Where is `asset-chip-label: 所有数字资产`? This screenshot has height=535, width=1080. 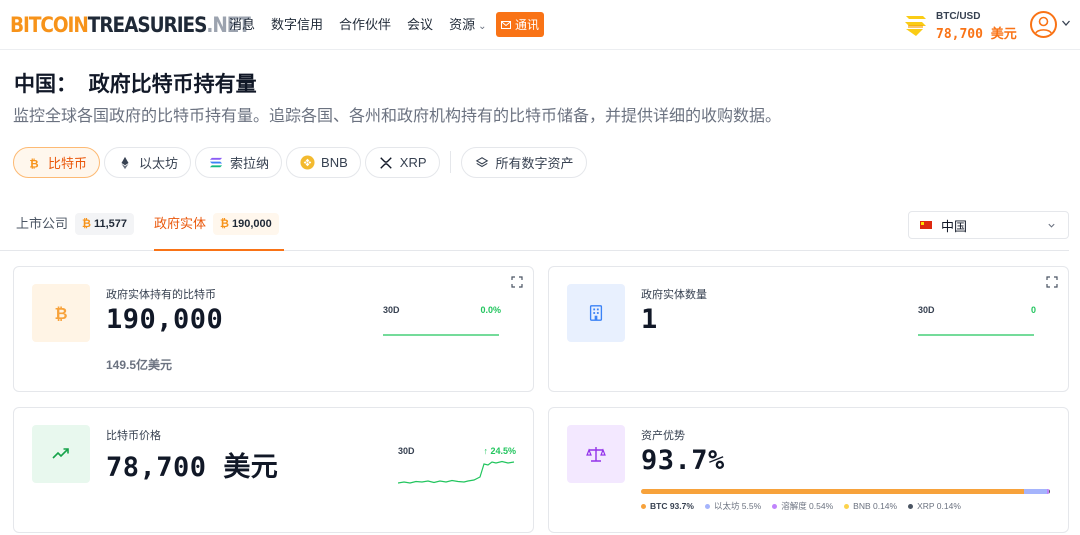 asset-chip-label: 所有数字资产 is located at coordinates (534, 163).